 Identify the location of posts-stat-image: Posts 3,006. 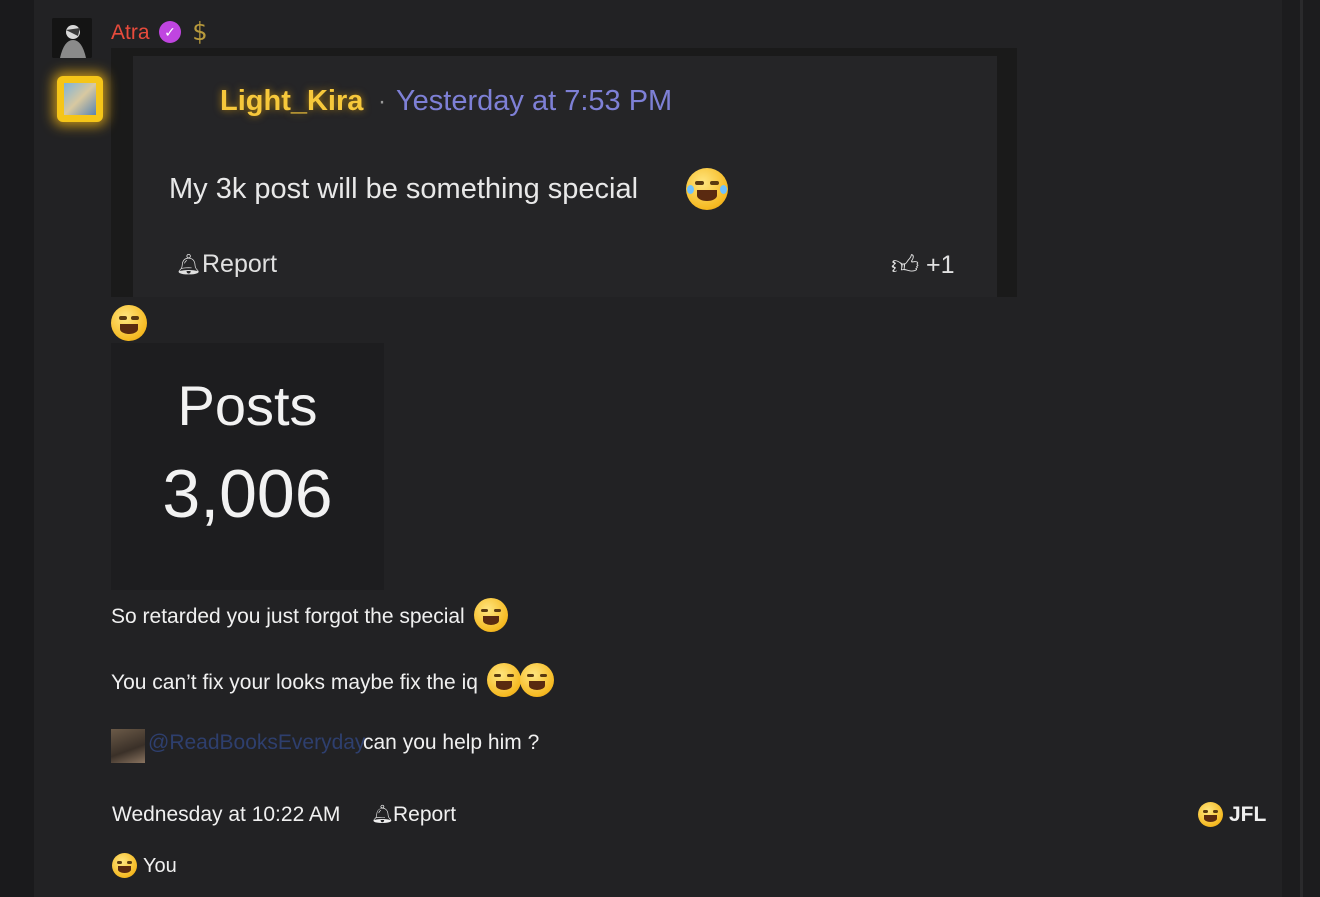
(247, 466).